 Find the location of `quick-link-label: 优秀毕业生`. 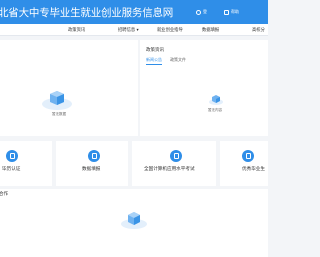

quick-link-label: 优秀毕业生 is located at coordinates (253, 169).